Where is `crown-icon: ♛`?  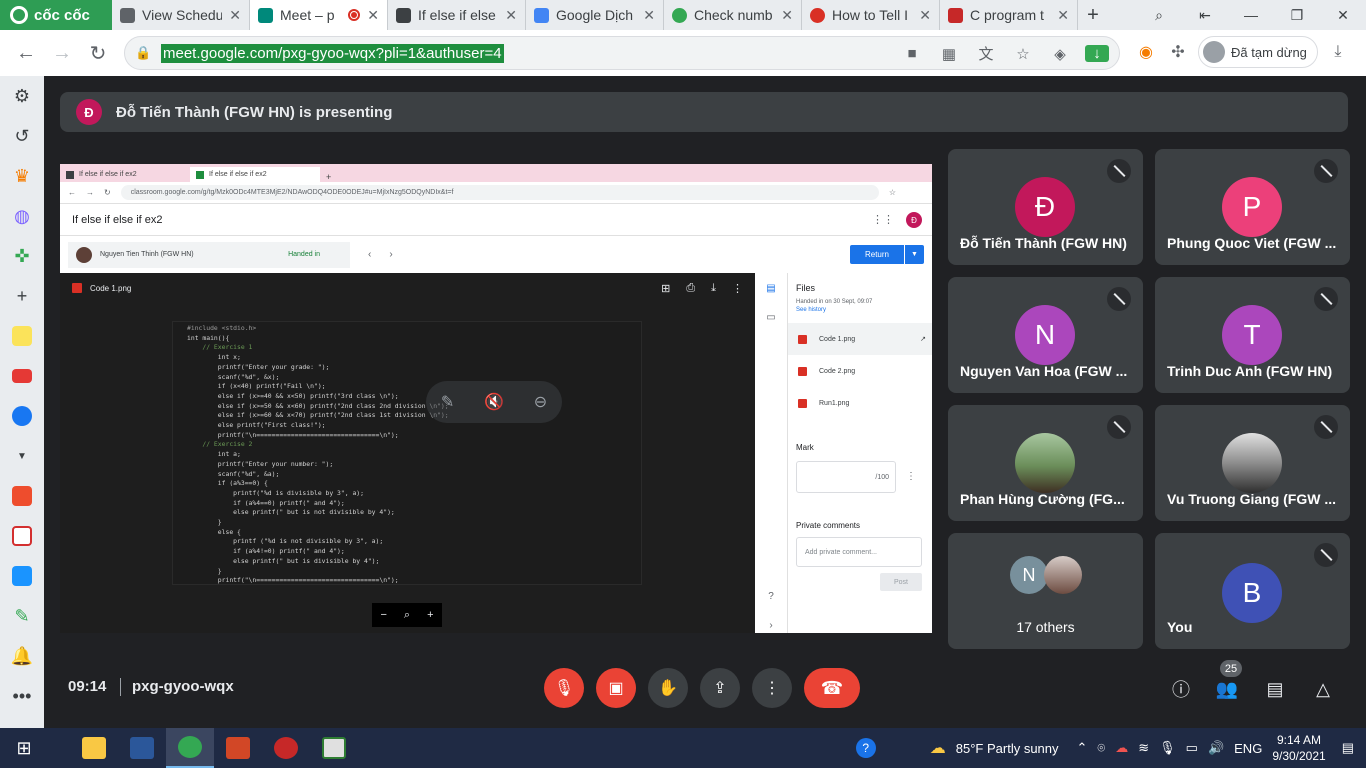 crown-icon: ♛ is located at coordinates (22, 176).